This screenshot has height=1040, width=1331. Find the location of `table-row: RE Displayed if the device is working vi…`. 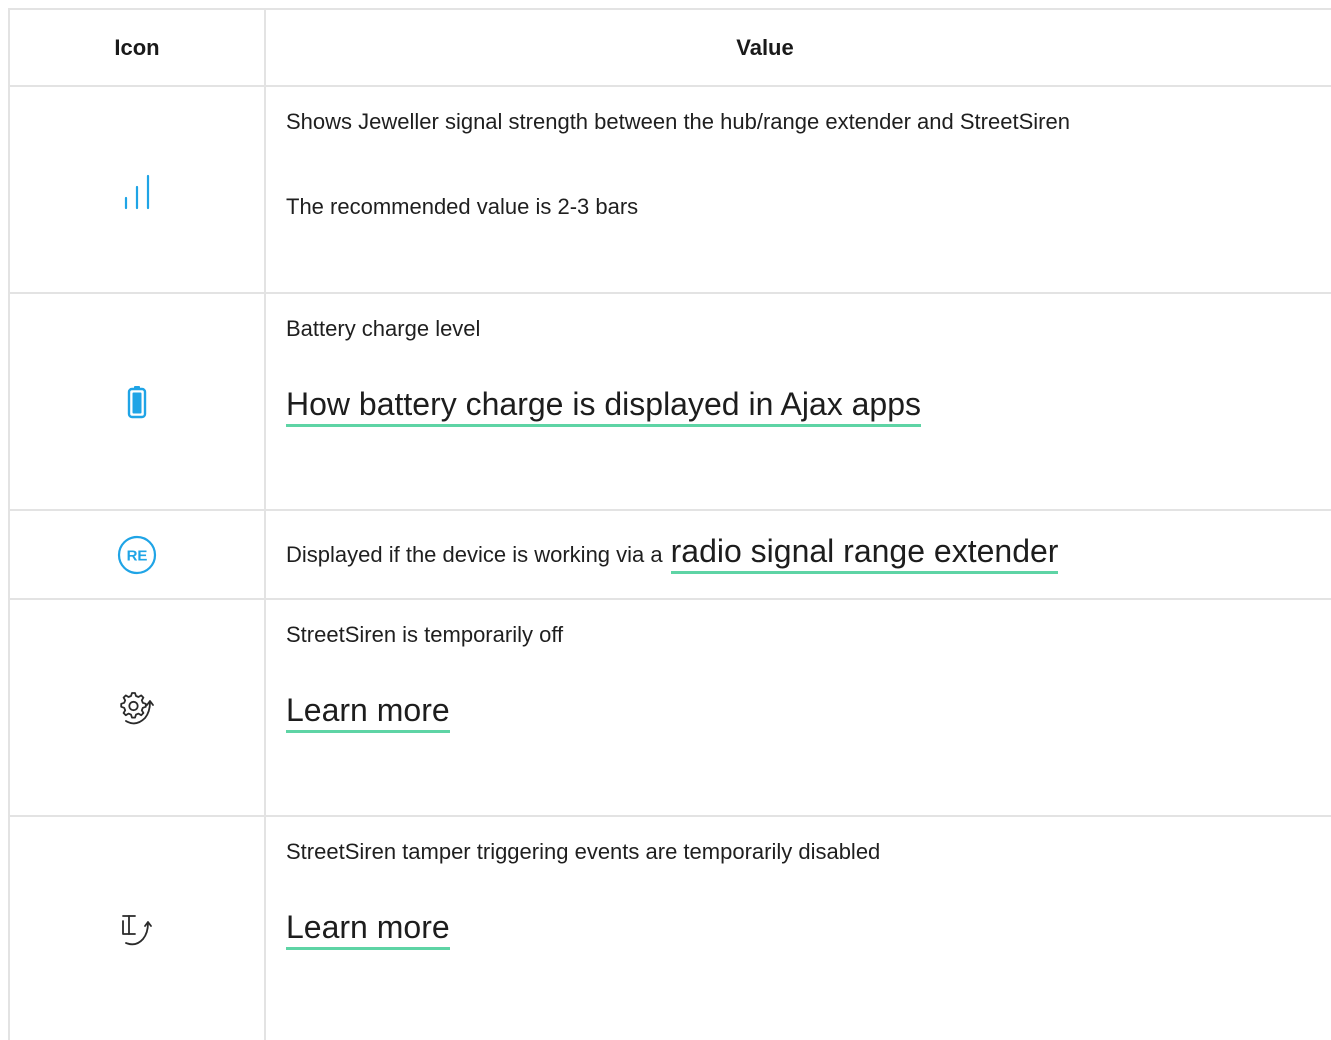

table-row: RE Displayed if the device is working vi… is located at coordinates (670, 555).